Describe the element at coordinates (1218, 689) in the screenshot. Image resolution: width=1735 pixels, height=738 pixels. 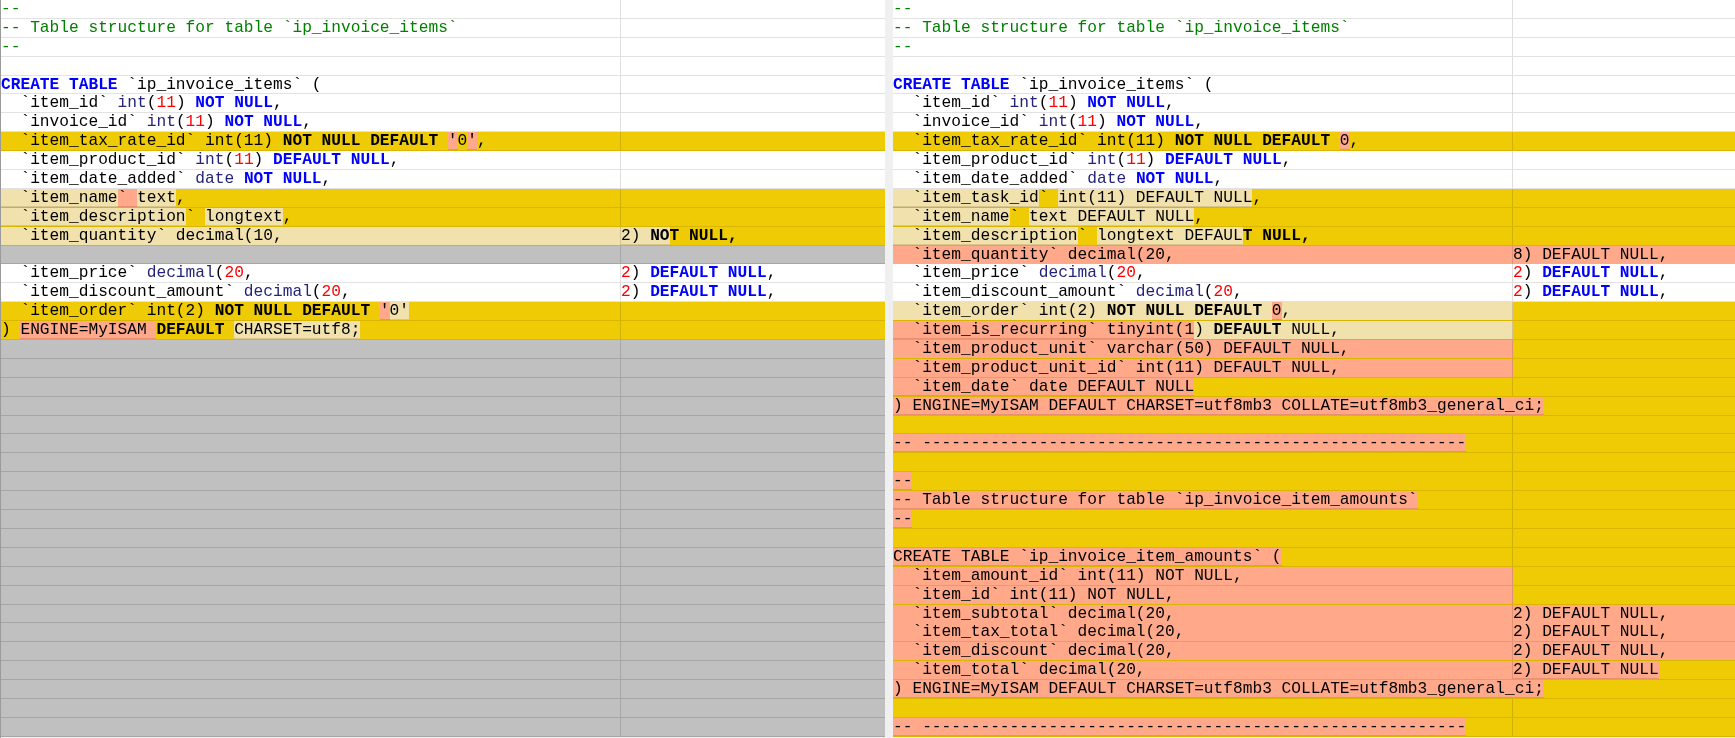
I see `code-text: ) ENGINE=MyISAM DEFAULT CHARSET=utf8mb3 COLLATE=utf8mb3_general_ci;` at that location.